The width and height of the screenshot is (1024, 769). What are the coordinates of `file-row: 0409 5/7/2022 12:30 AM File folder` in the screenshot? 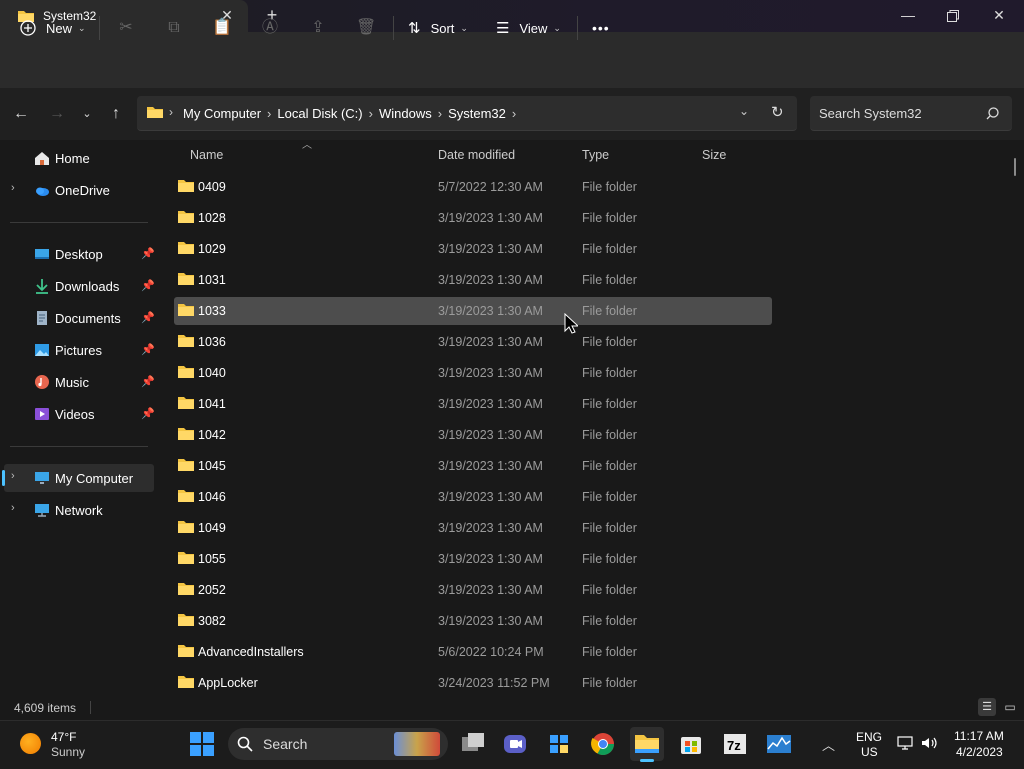 It's located at (473, 187).